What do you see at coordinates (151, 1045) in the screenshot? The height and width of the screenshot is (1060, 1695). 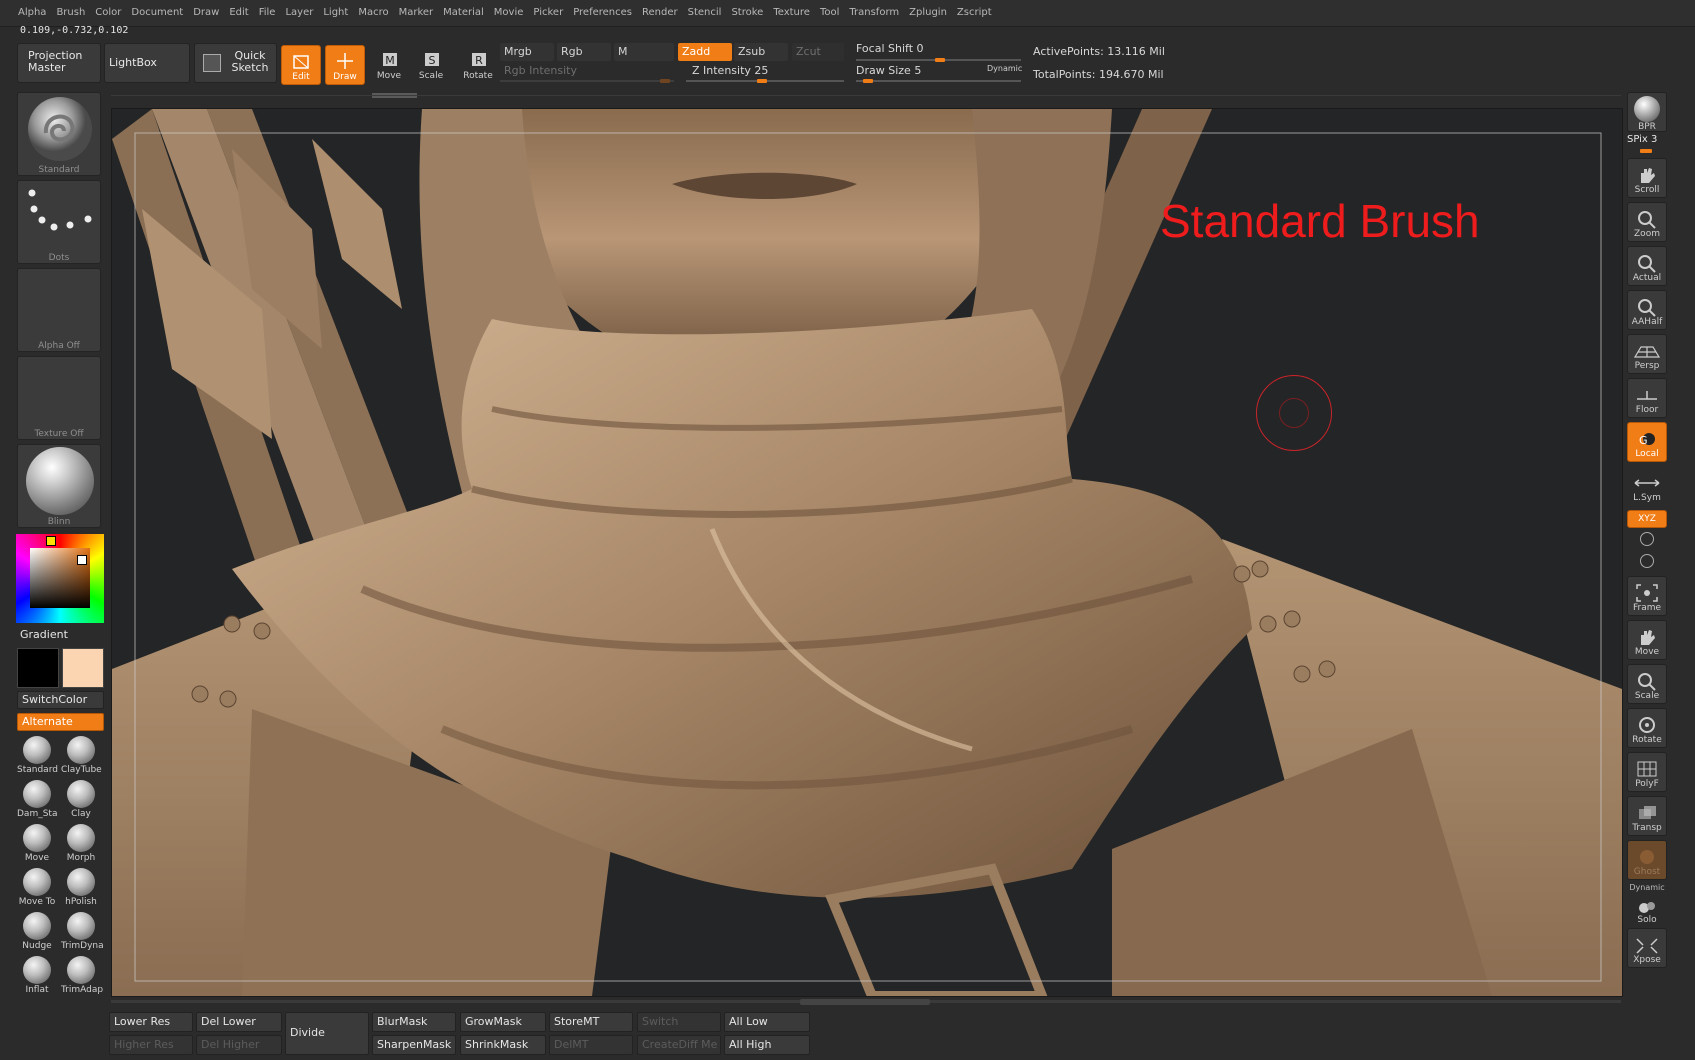 I see `higher-res-button: Higher Res` at bounding box center [151, 1045].